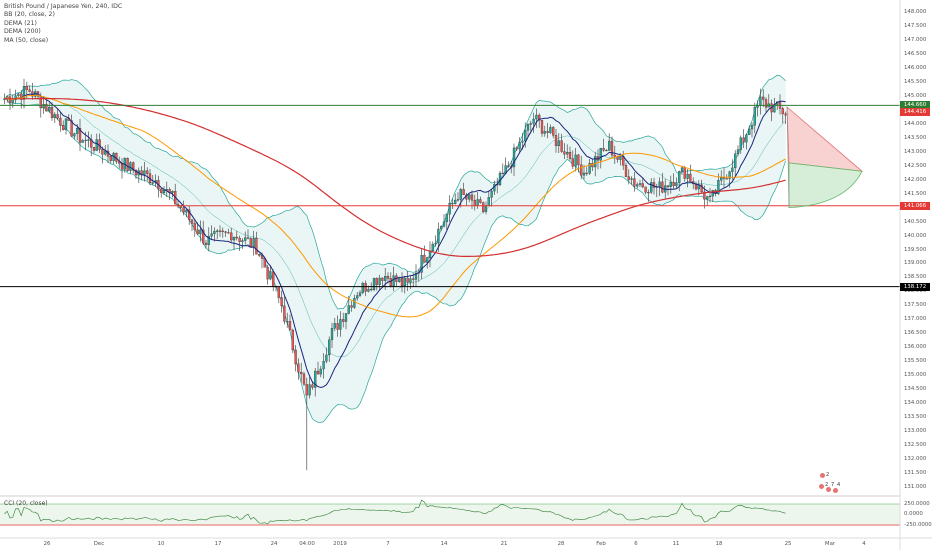  Describe the element at coordinates (864, 544) in the screenshot. I see `time-tick: 4` at that location.